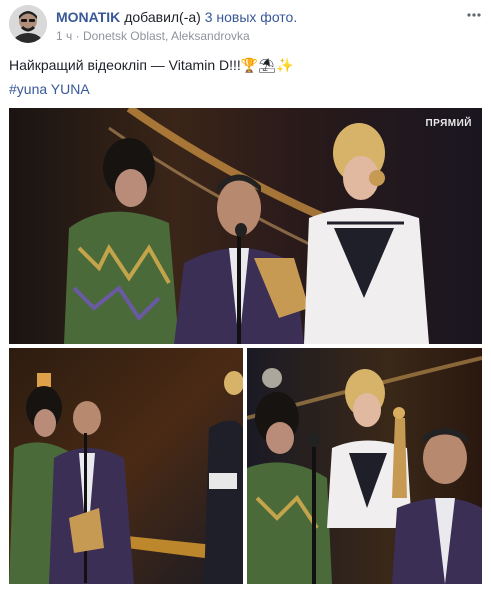  Describe the element at coordinates (251, 17) in the screenshot. I see `new-photos-link: 3 новых фото.` at that location.